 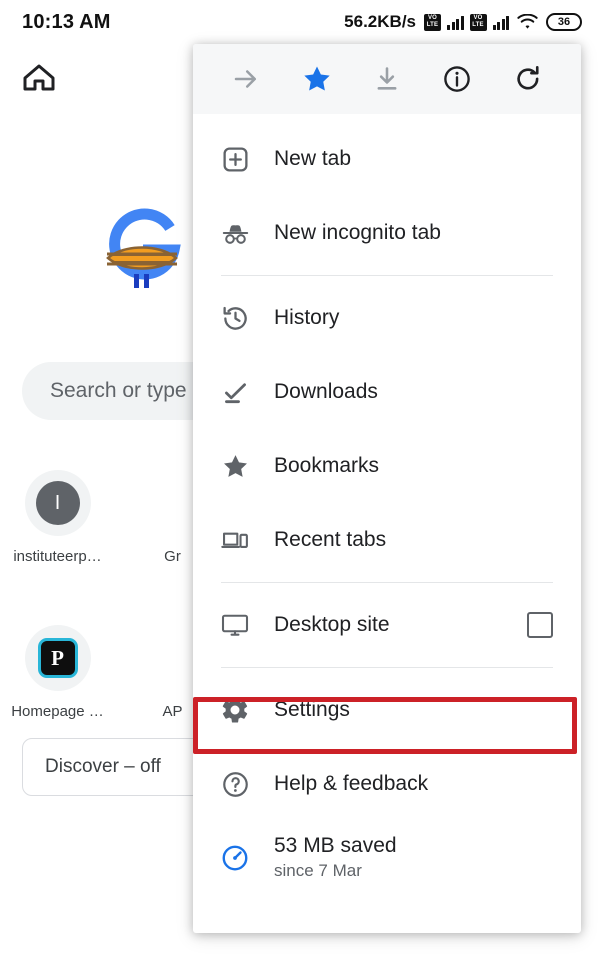 What do you see at coordinates (326, 391) in the screenshot?
I see `menu-item-label: Downloads` at bounding box center [326, 391].